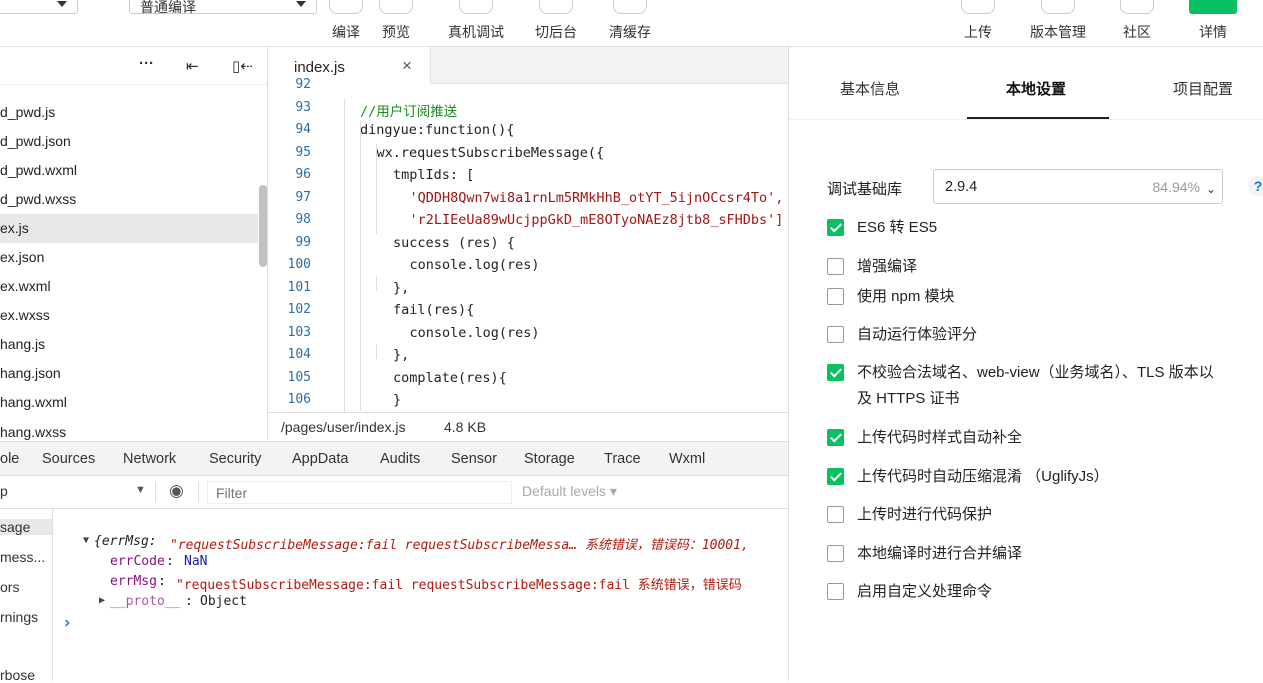 The image size is (1263, 683). What do you see at coordinates (86, 540) in the screenshot?
I see `expand-arrow-icon: ▼` at bounding box center [86, 540].